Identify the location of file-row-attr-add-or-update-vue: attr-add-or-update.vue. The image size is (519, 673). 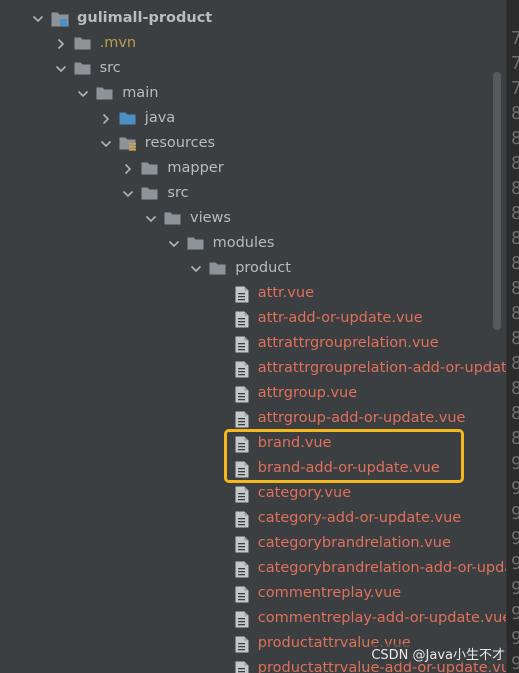
(253, 318).